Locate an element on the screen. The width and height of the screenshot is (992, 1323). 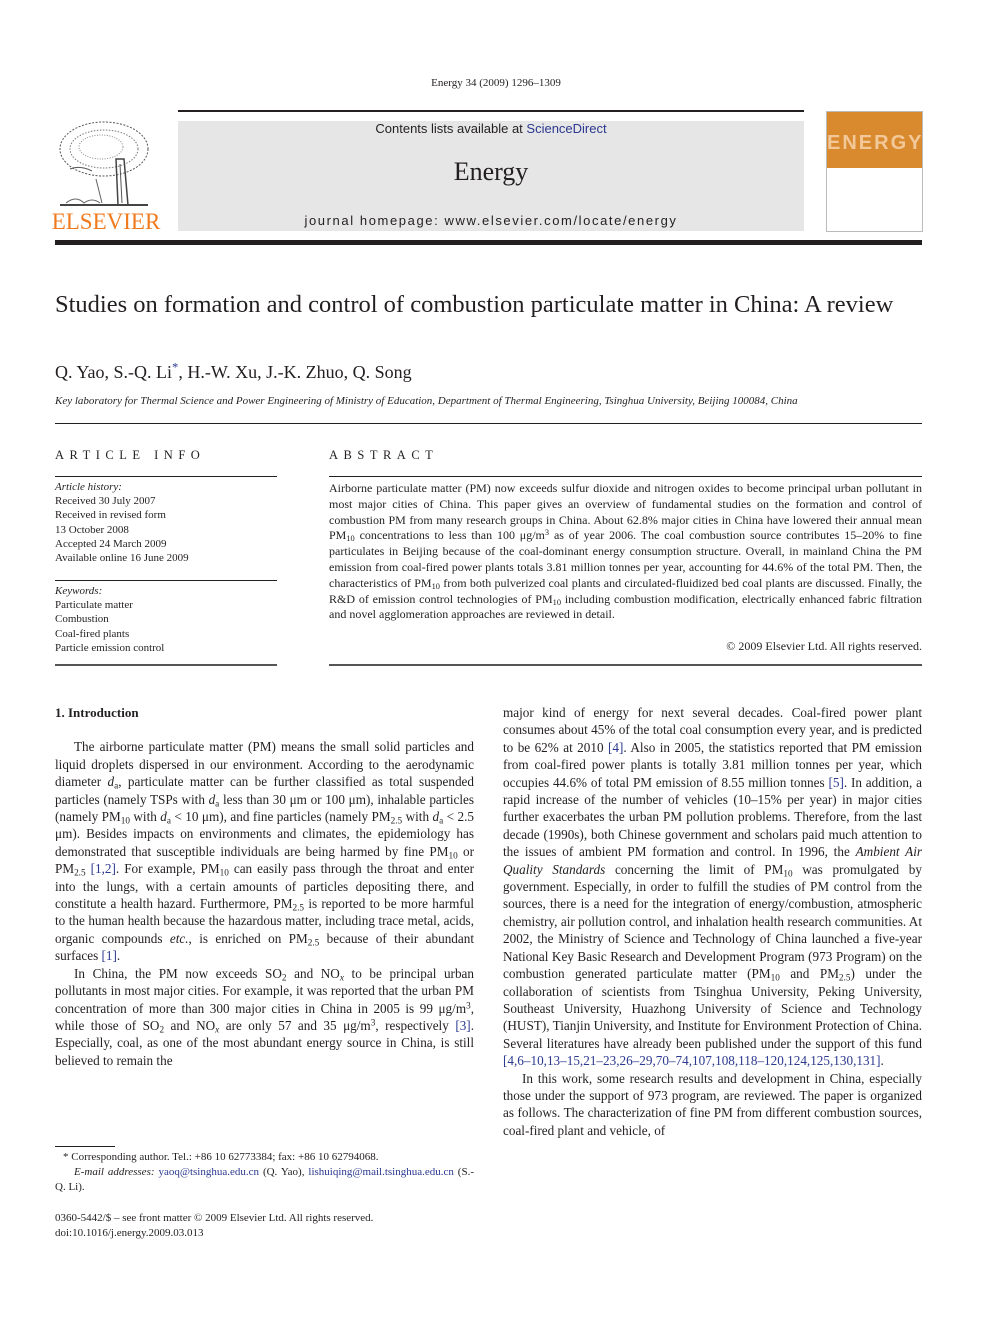
keyword: Combustion is located at coordinates (82, 619).